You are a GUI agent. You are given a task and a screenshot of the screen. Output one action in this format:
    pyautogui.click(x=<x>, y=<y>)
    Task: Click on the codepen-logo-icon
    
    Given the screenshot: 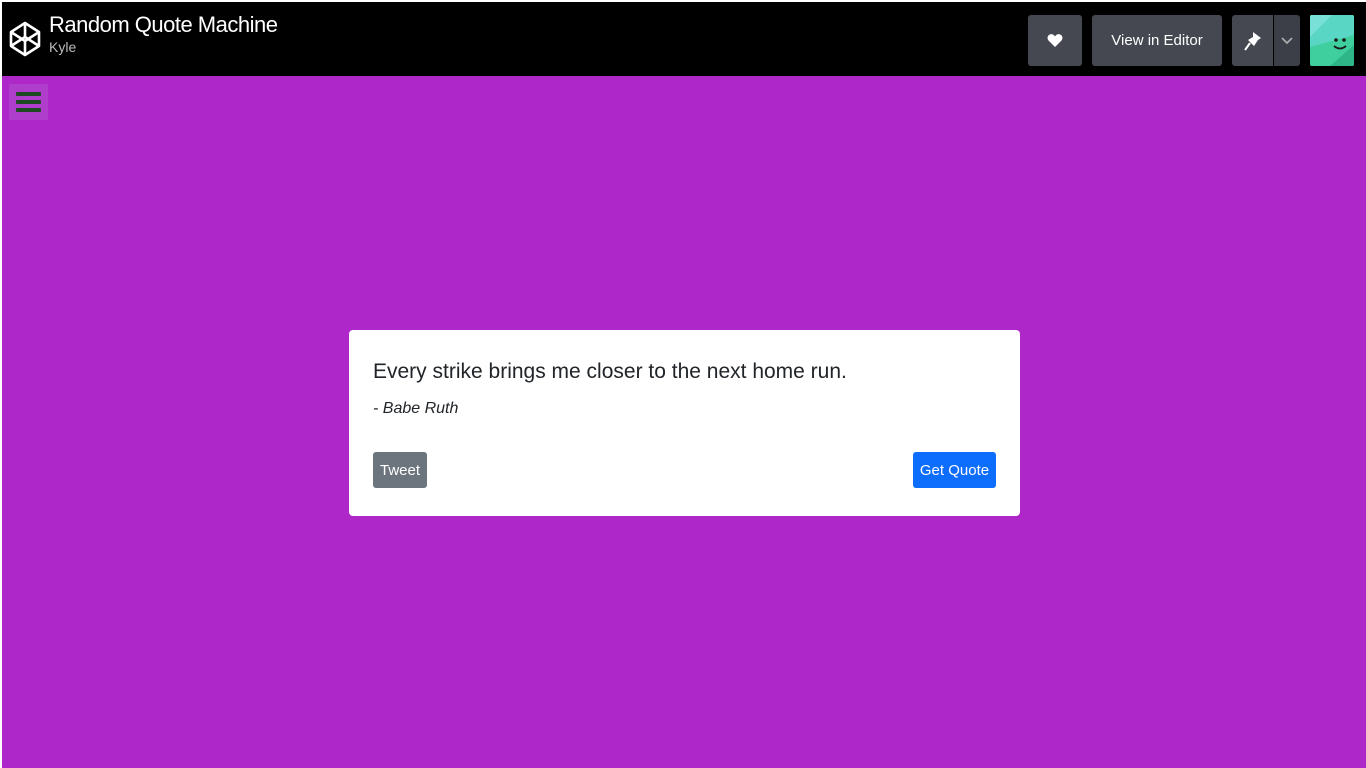 What is the action you would take?
    pyautogui.click(x=25, y=39)
    